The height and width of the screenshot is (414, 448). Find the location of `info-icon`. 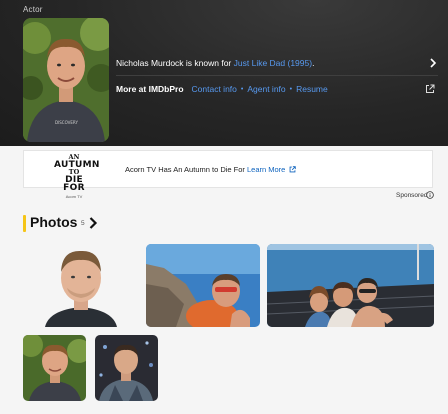

info-icon is located at coordinates (430, 195).